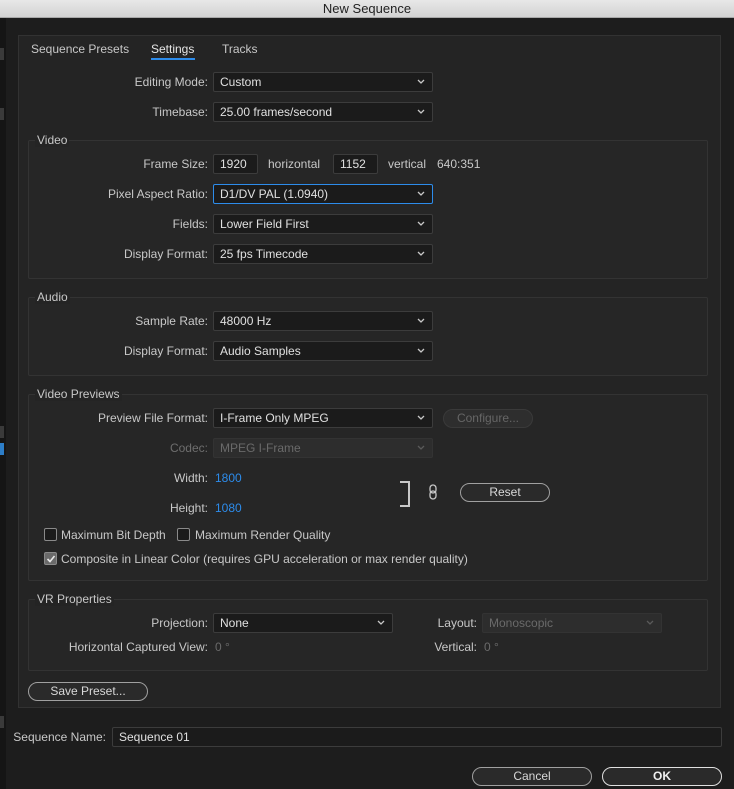 This screenshot has width=734, height=789. I want to click on preview-height-value: 1080, so click(228, 508).